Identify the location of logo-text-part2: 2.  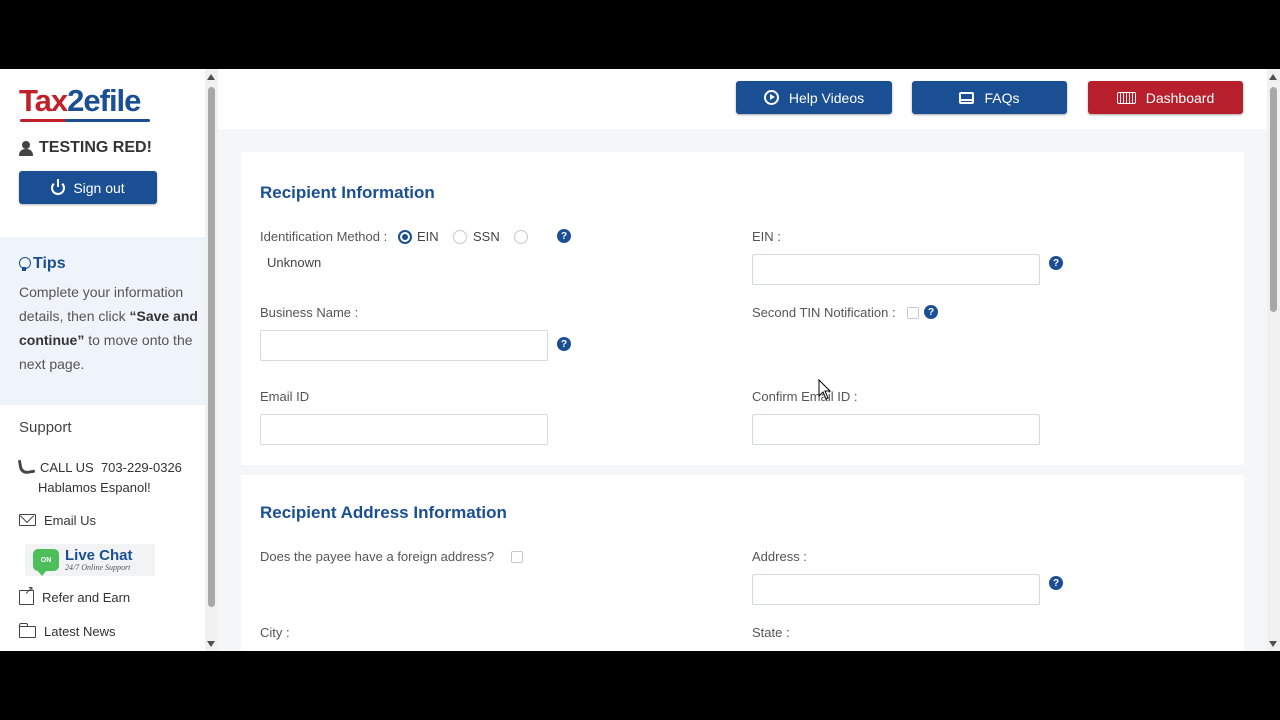
(75, 100).